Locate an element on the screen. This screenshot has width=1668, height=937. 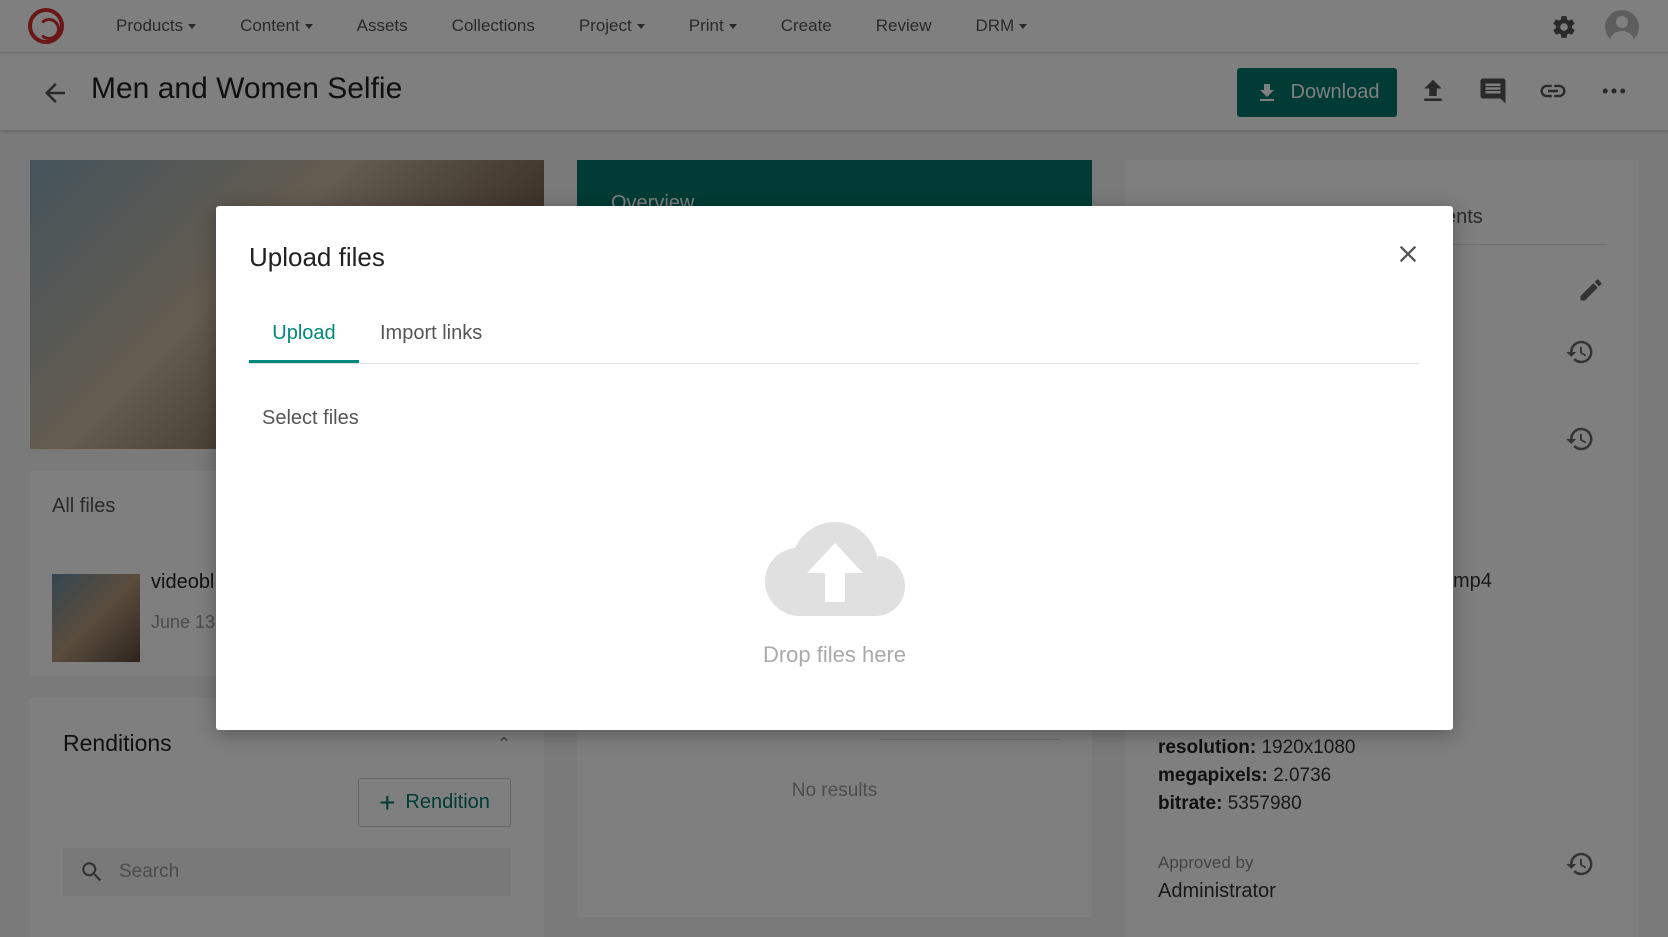
dialog-tabs: Upload Import links is located at coordinates (834, 333).